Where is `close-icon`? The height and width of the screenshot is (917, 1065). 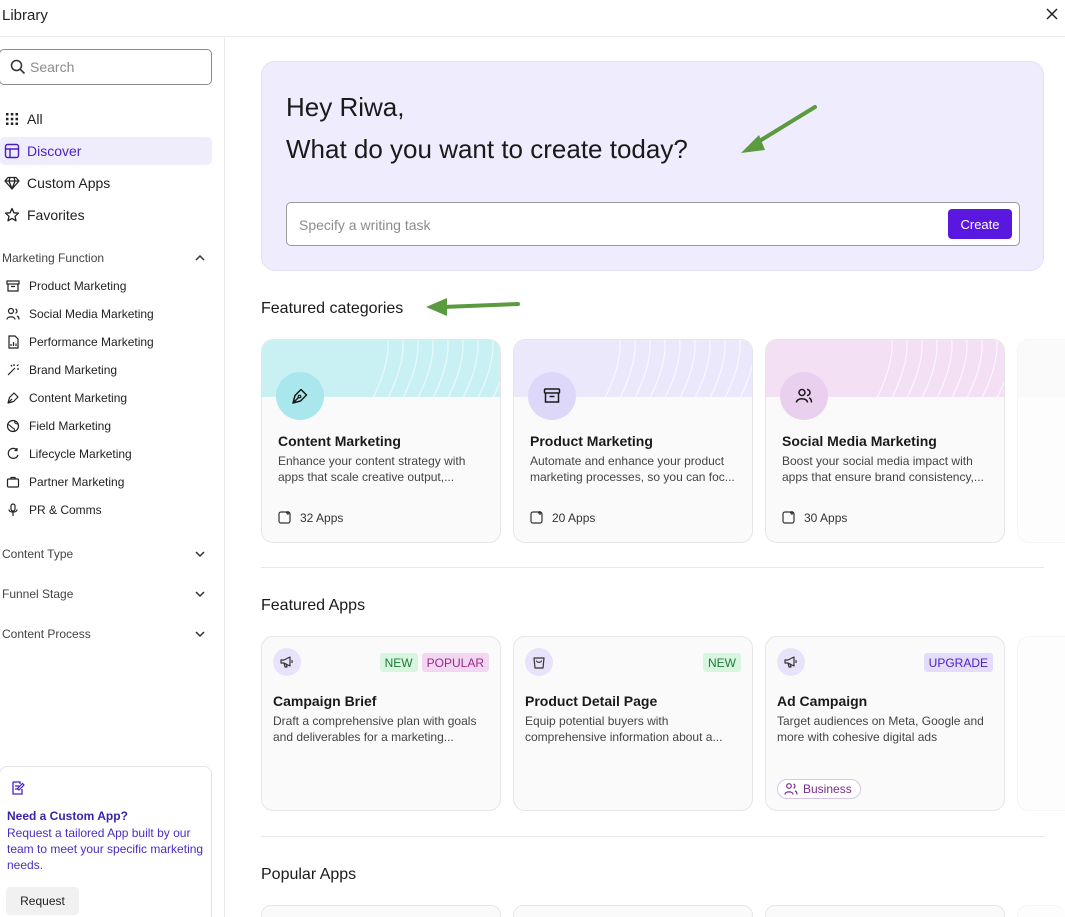 close-icon is located at coordinates (1052, 14).